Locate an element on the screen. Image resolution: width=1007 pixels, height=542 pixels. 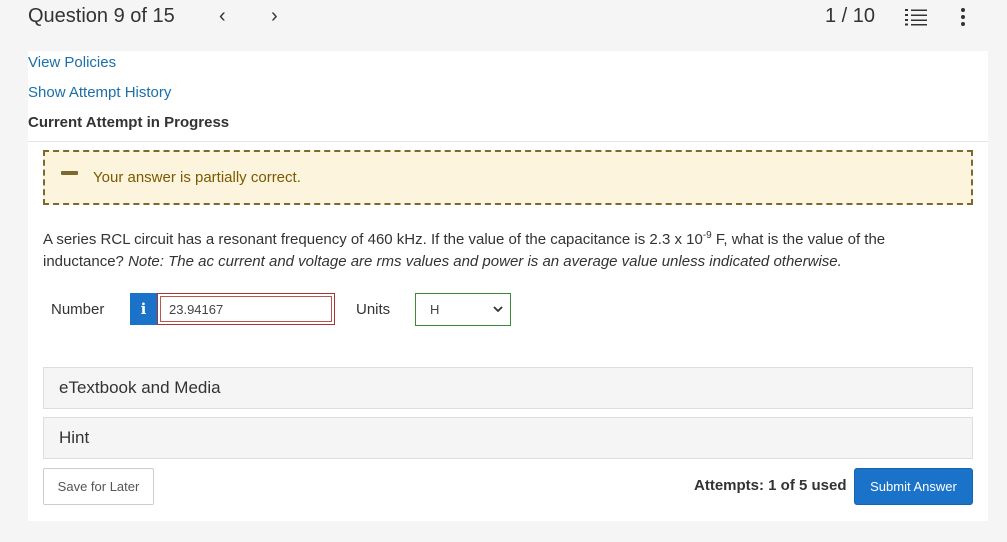
number-input is located at coordinates (246, 309).